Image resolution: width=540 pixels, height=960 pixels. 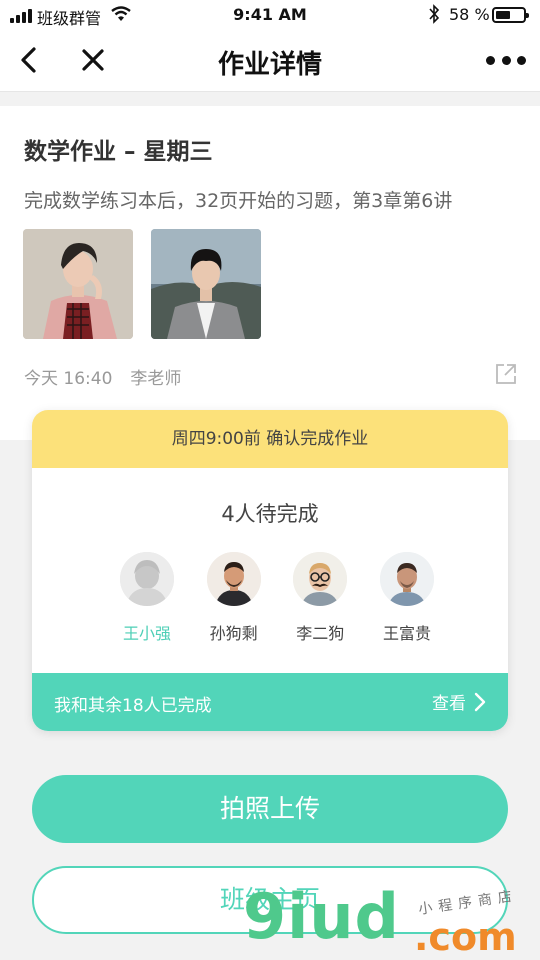 I want to click on view-completed-link: 查看, so click(x=459, y=701).